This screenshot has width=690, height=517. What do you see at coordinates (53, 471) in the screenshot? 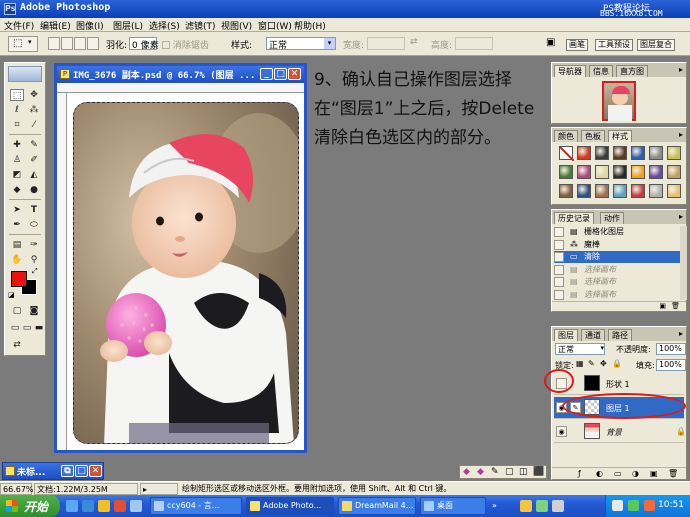
I see `minimized-document-window: 未标... ⧉ □ ✕` at bounding box center [53, 471].